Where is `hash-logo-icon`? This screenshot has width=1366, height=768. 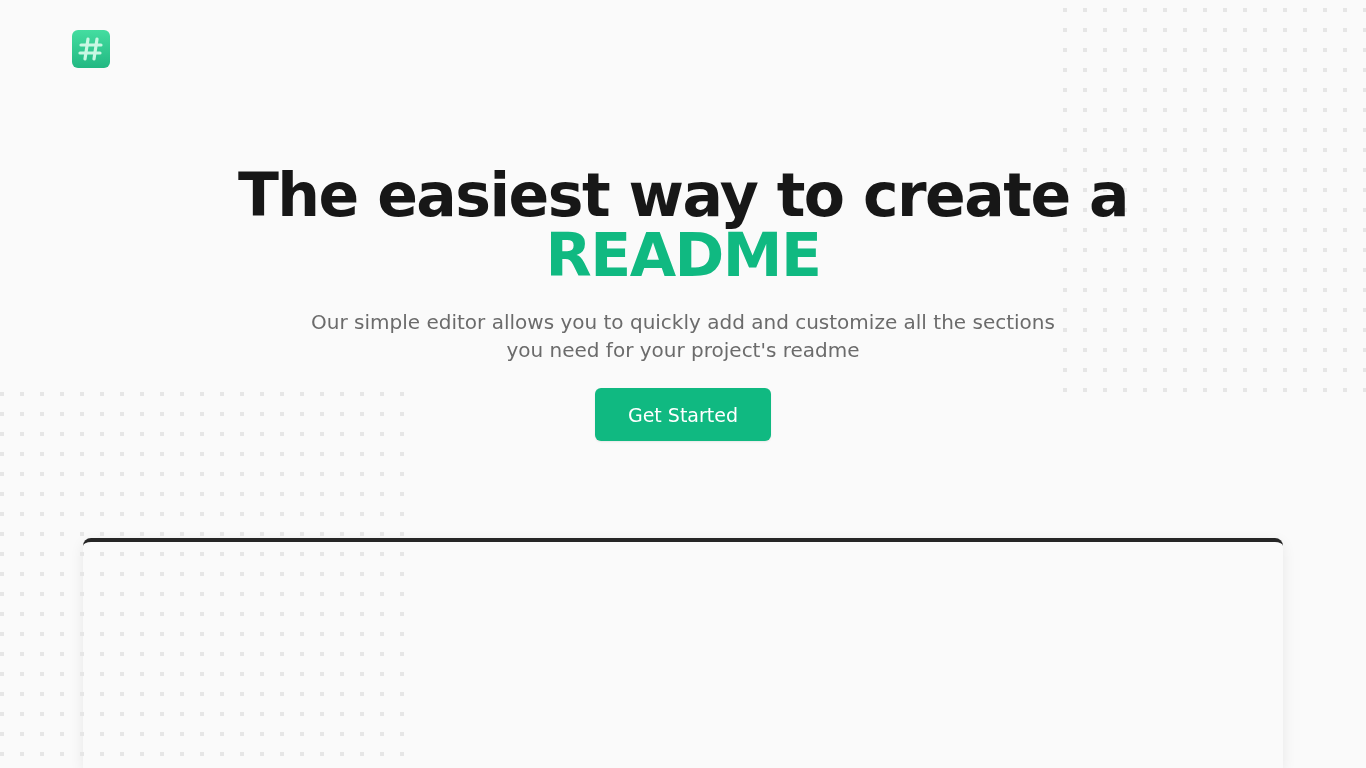
hash-logo-icon is located at coordinates (91, 49).